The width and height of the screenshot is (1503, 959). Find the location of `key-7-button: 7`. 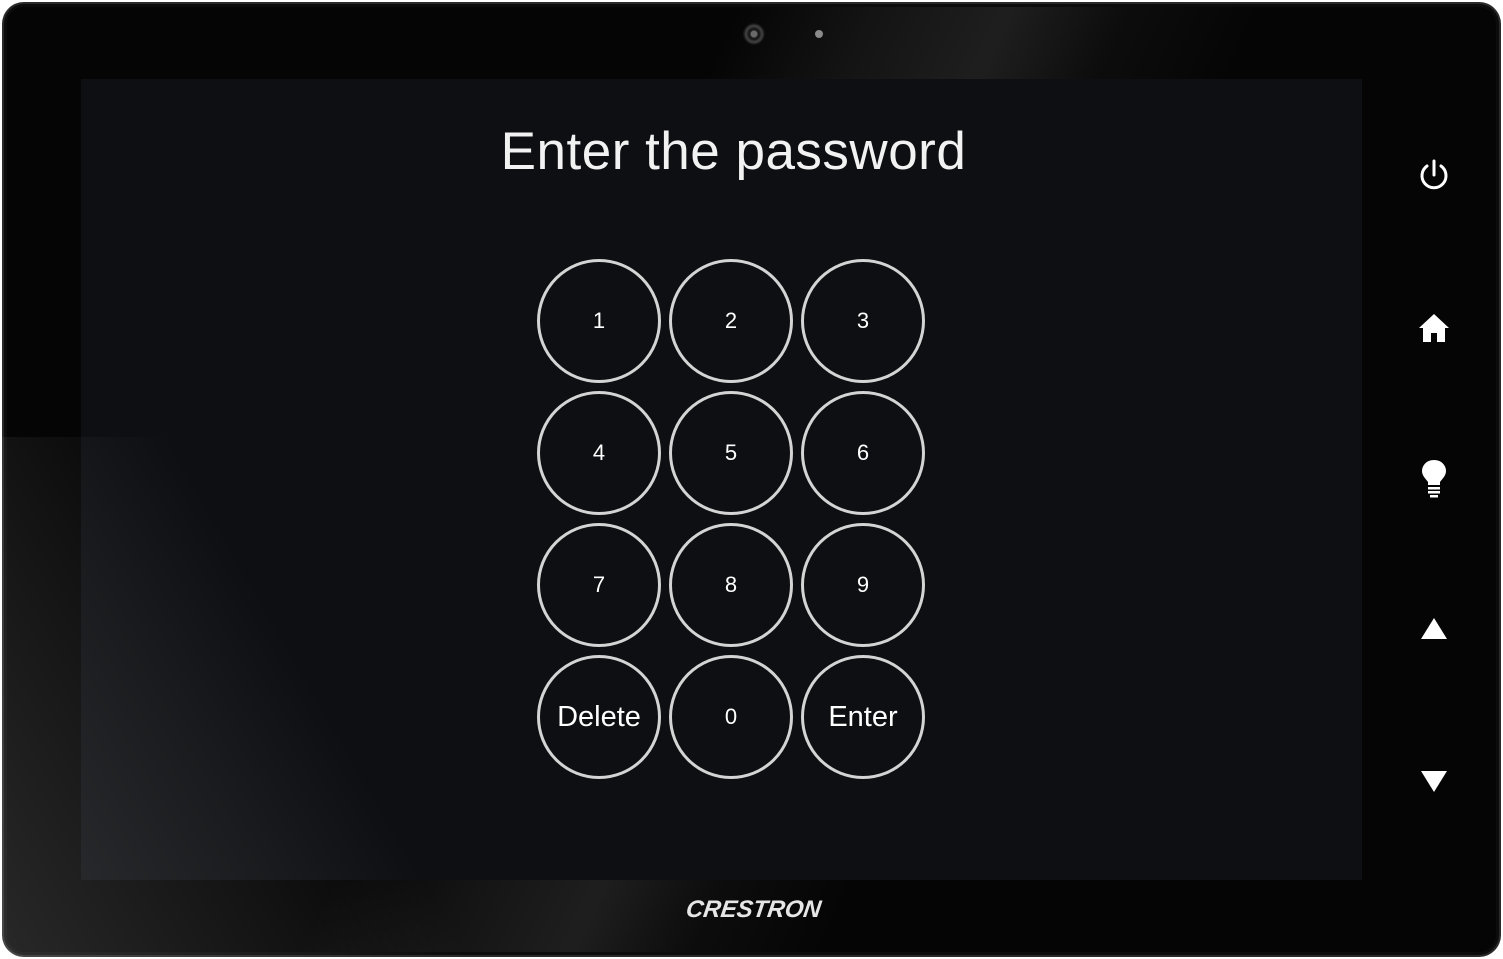

key-7-button: 7 is located at coordinates (599, 585).